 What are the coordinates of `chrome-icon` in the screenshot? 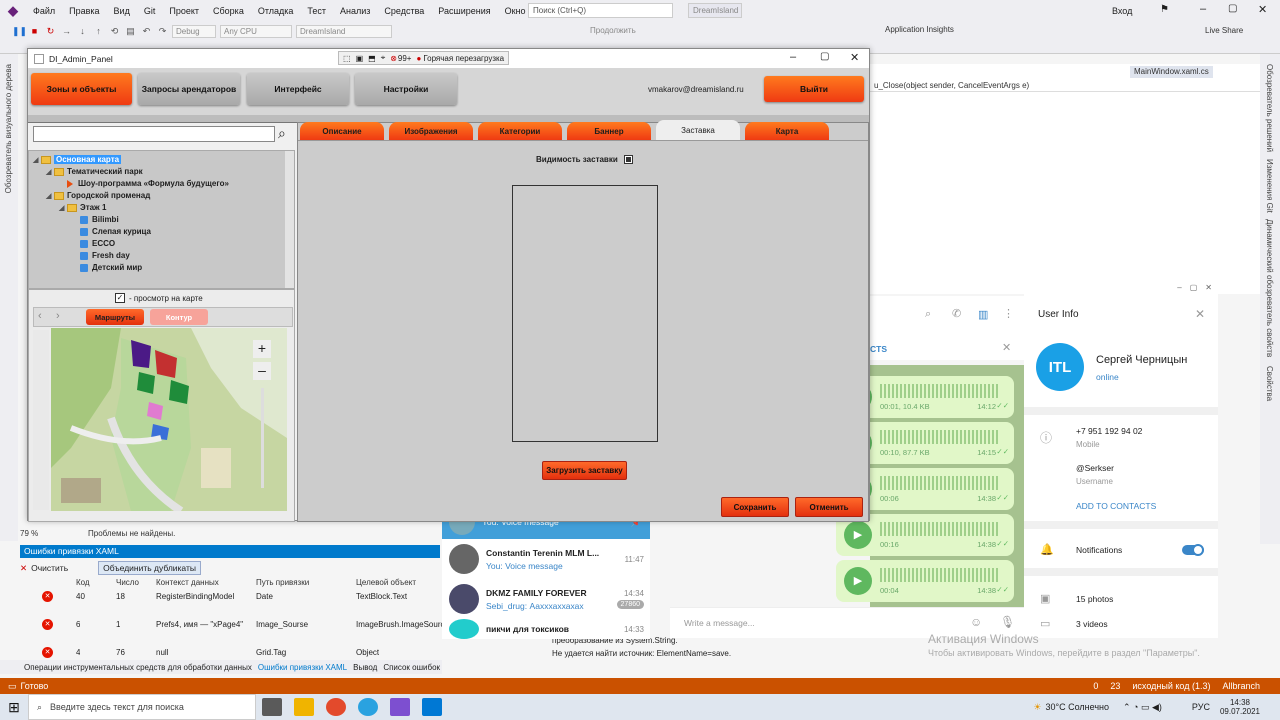 It's located at (336, 707).